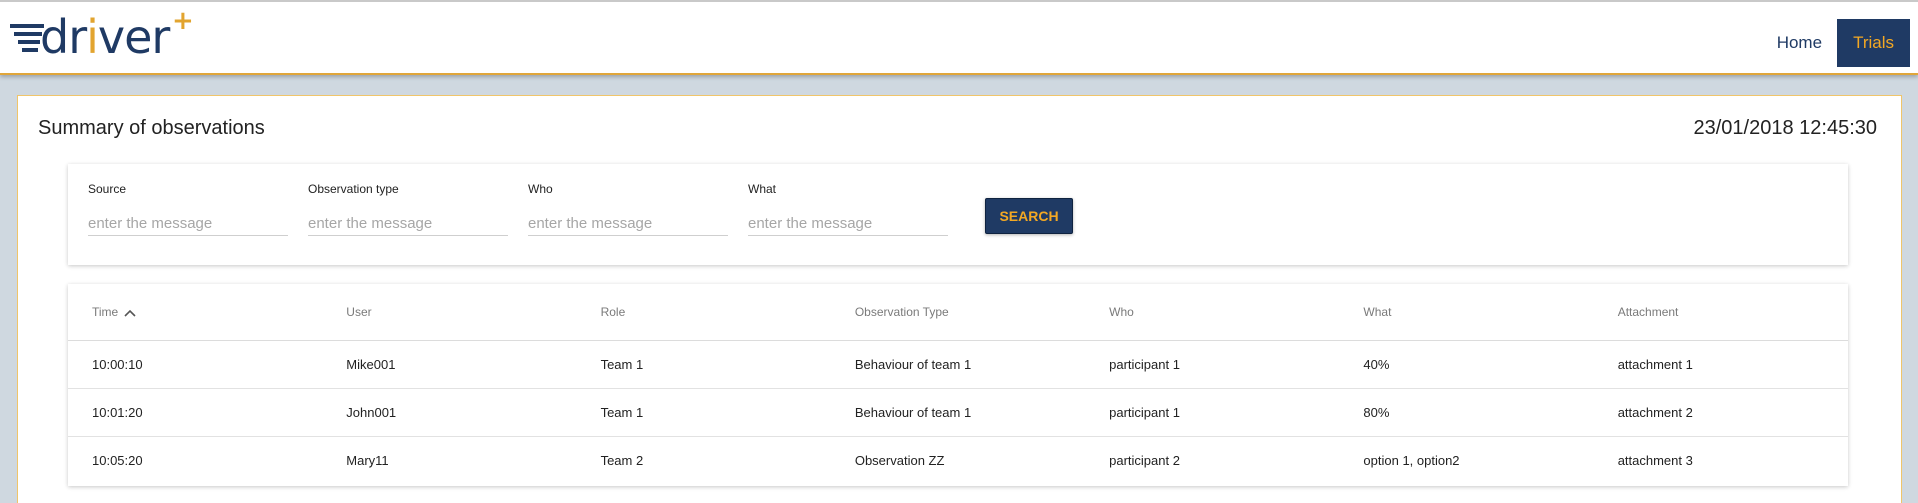 The width and height of the screenshot is (1918, 503). What do you see at coordinates (188, 209) in the screenshot?
I see `source-filter: Source` at bounding box center [188, 209].